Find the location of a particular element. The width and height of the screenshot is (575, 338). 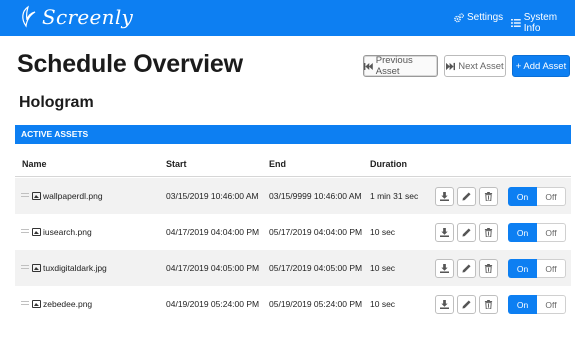

system-info-link: System Info is located at coordinates (543, 23).